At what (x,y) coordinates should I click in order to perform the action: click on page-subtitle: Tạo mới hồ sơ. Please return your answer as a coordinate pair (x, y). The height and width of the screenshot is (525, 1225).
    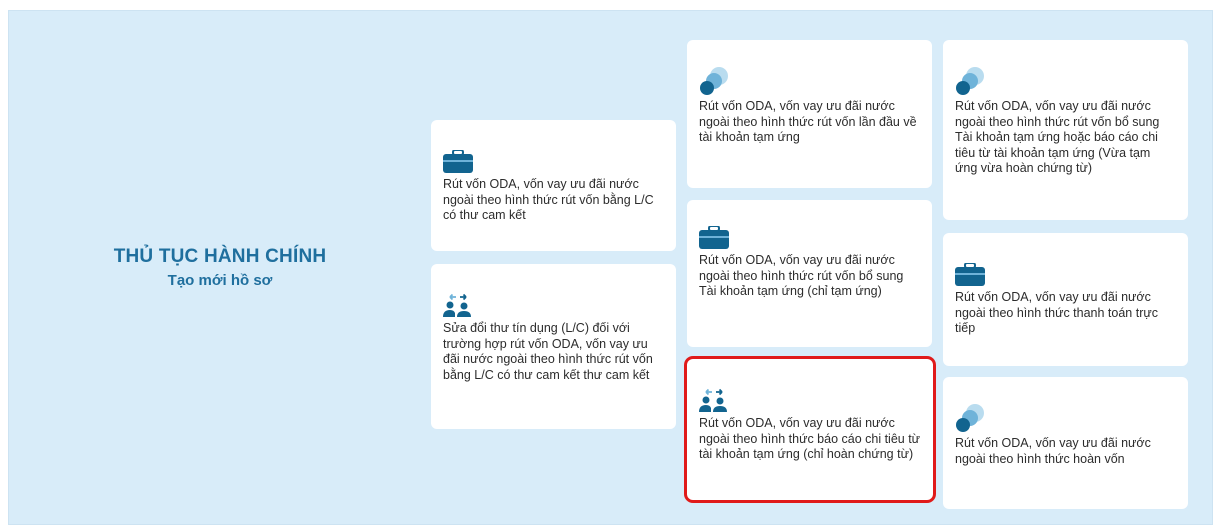
    Looking at the image, I should click on (220, 280).